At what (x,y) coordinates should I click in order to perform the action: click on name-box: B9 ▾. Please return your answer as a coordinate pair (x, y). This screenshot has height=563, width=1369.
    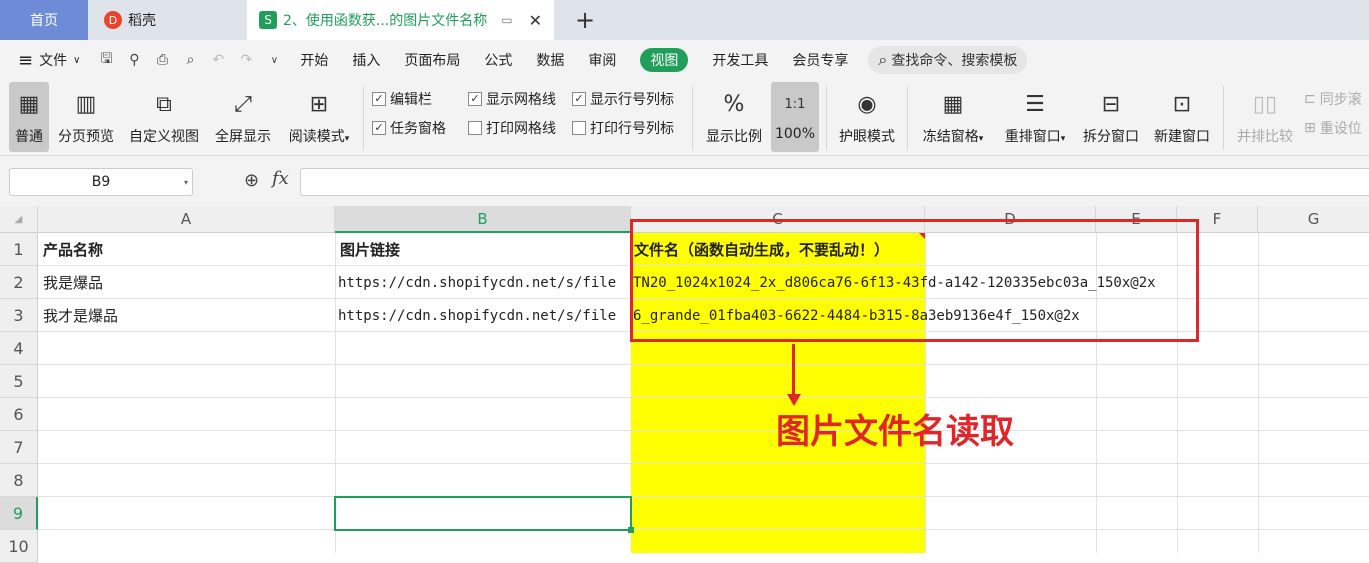
    Looking at the image, I should click on (101, 182).